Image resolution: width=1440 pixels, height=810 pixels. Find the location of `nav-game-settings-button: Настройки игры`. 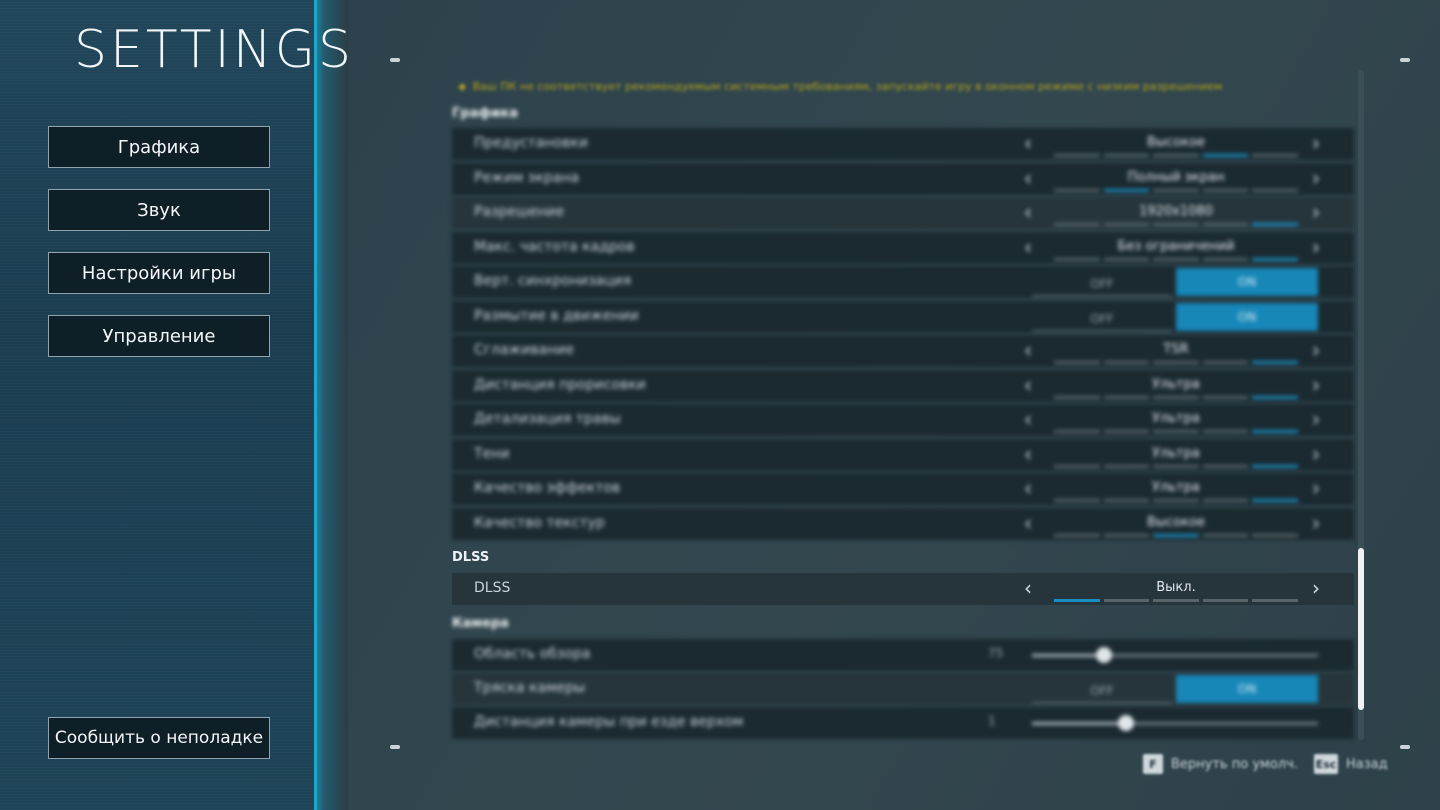

nav-game-settings-button: Настройки игры is located at coordinates (159, 273).